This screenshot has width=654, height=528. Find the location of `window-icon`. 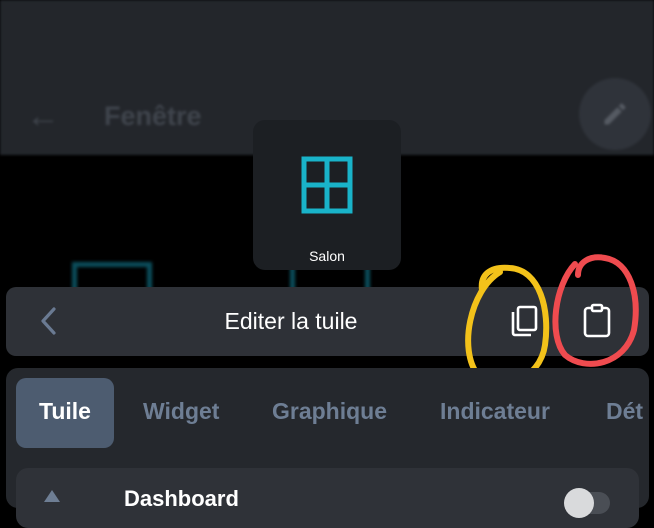

window-icon is located at coordinates (327, 185).